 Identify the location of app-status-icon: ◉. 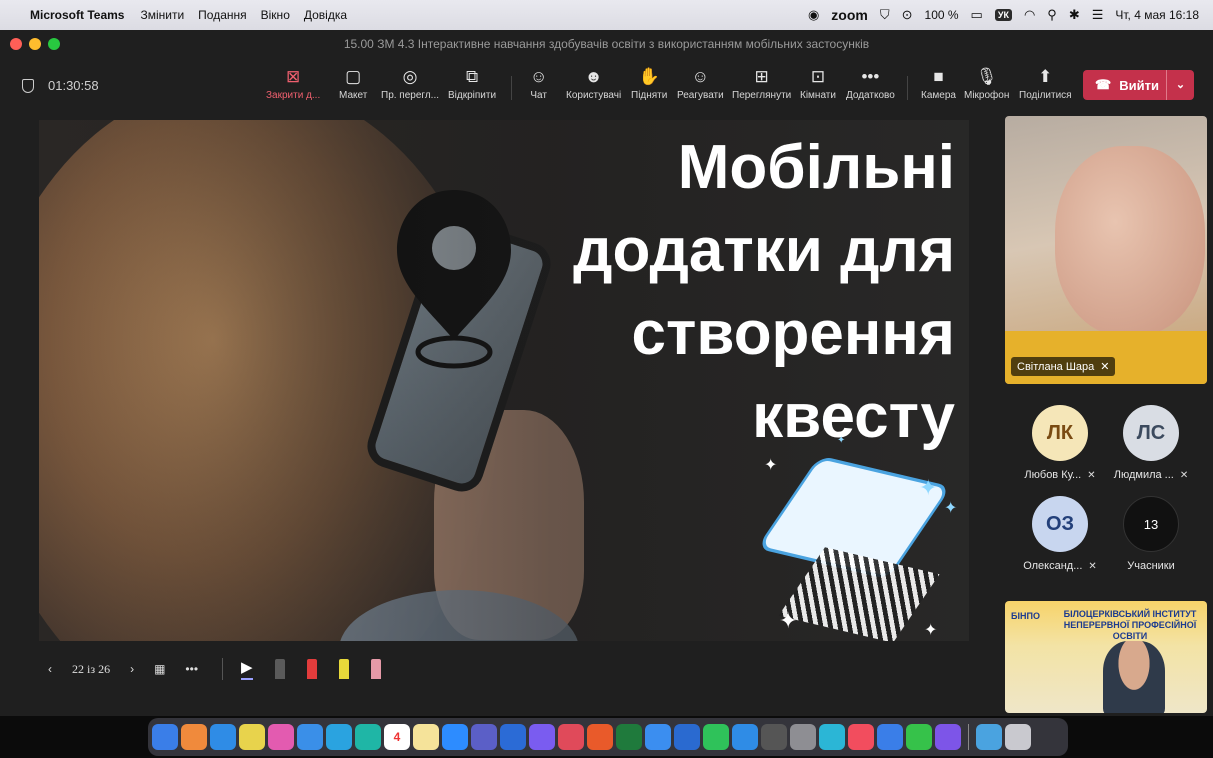
(813, 15).